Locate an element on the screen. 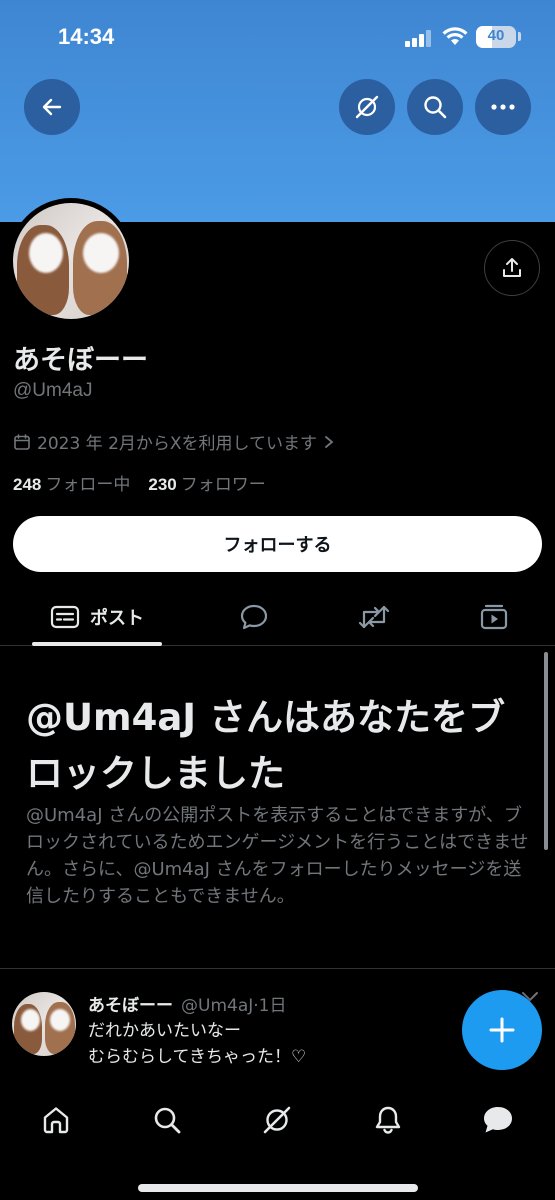  arrow-left-icon is located at coordinates (52, 107).